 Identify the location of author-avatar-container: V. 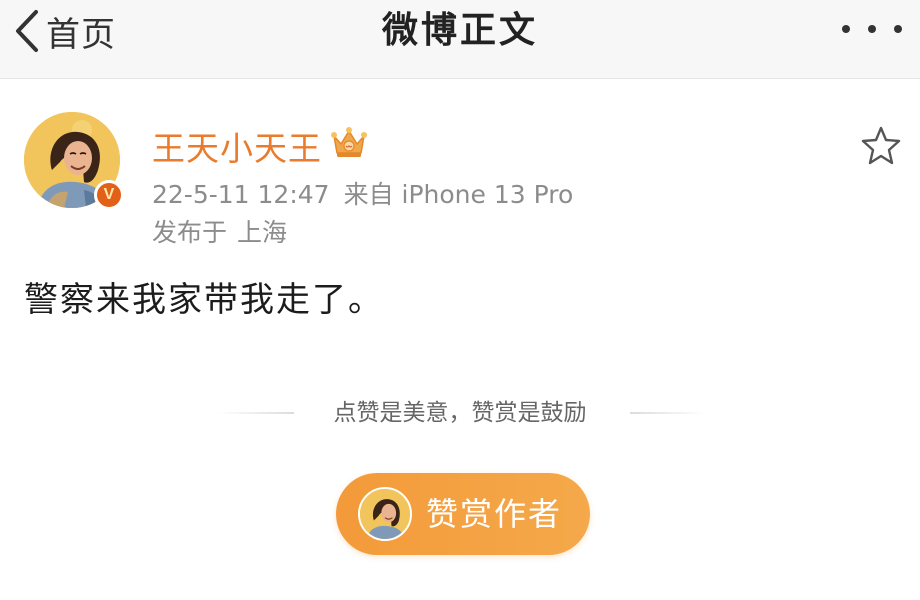
(74, 161).